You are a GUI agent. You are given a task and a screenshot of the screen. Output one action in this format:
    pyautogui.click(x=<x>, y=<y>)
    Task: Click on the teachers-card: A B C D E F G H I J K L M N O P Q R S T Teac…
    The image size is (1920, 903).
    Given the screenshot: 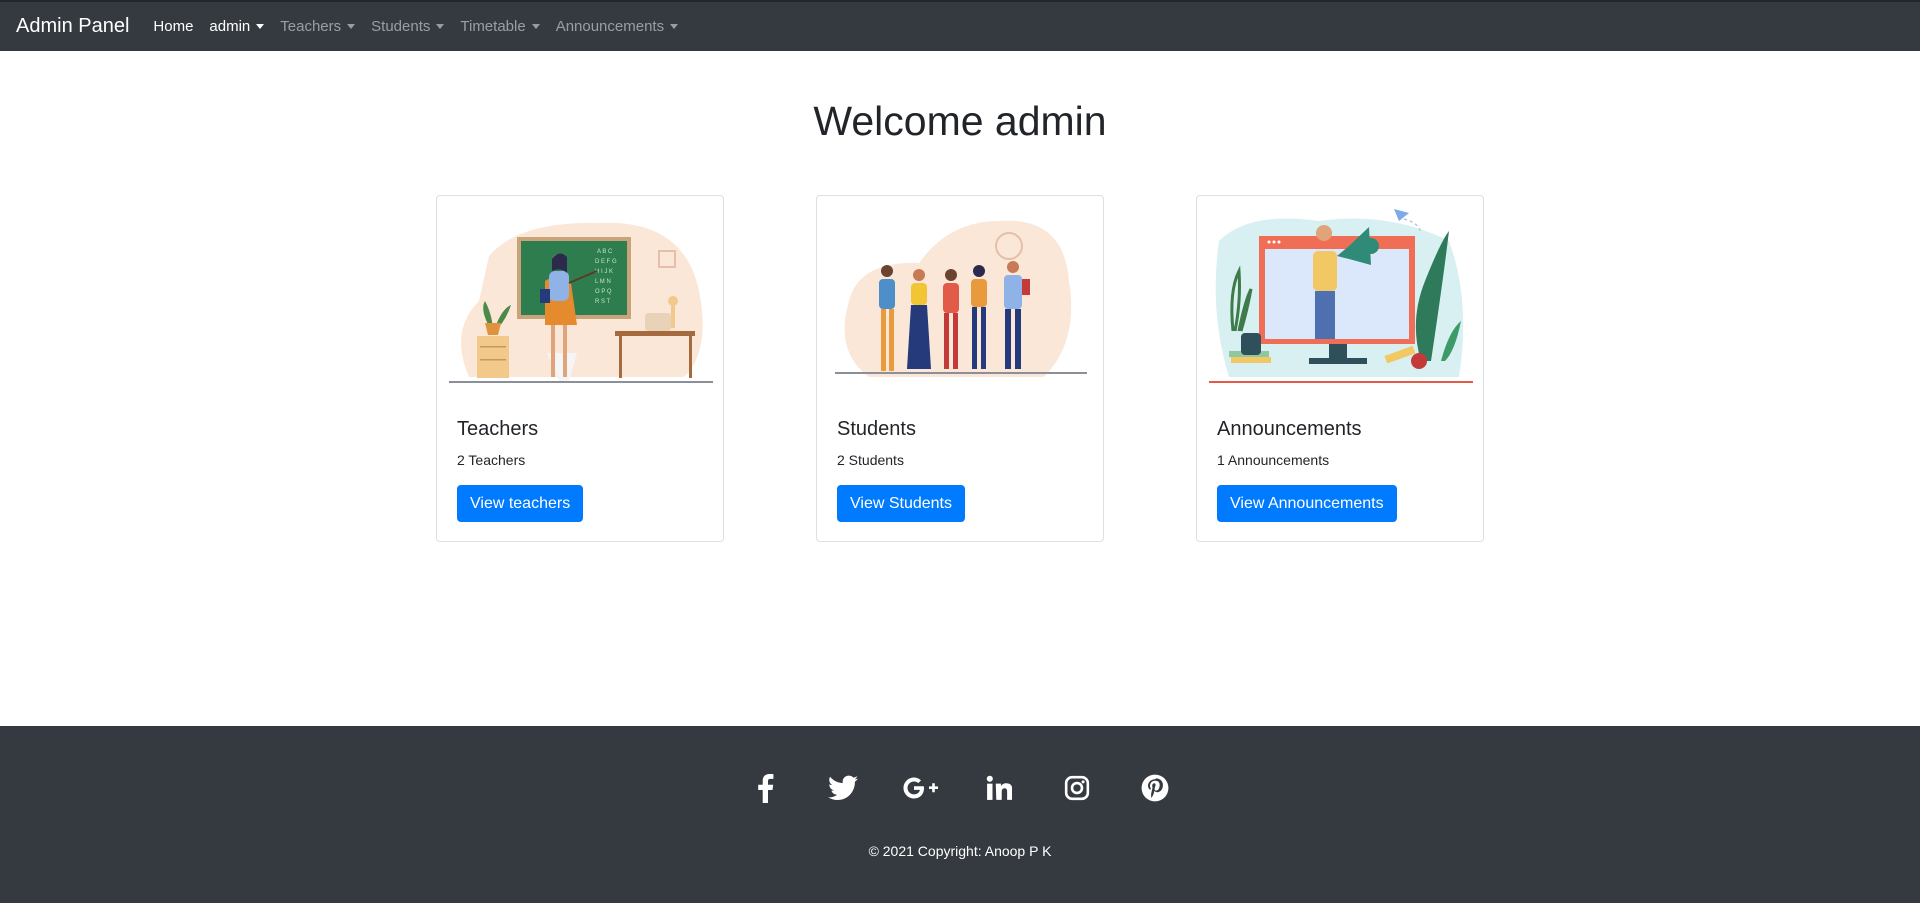 What is the action you would take?
    pyautogui.click(x=580, y=368)
    